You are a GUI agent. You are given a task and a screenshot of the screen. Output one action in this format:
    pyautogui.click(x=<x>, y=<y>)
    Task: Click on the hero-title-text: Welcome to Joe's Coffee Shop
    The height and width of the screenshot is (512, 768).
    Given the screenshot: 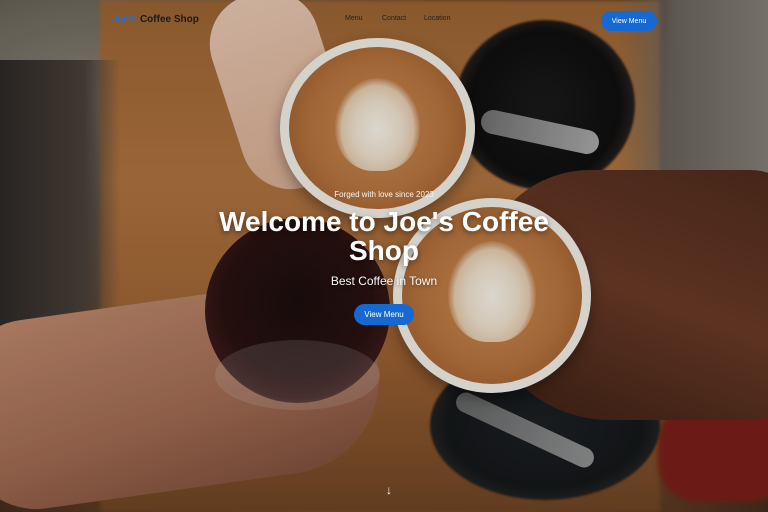 What is the action you would take?
    pyautogui.click(x=384, y=236)
    